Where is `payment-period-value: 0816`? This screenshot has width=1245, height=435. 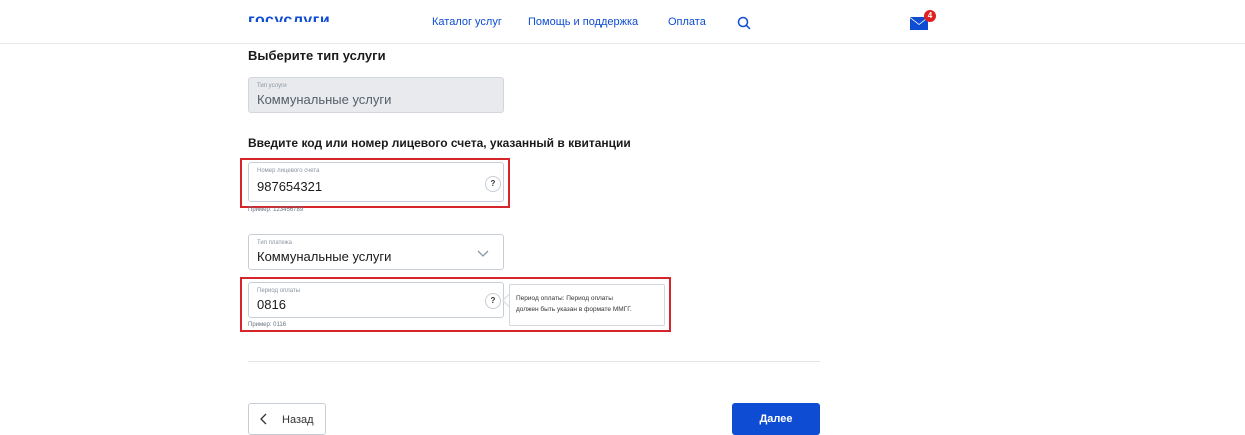 payment-period-value: 0816 is located at coordinates (271, 304).